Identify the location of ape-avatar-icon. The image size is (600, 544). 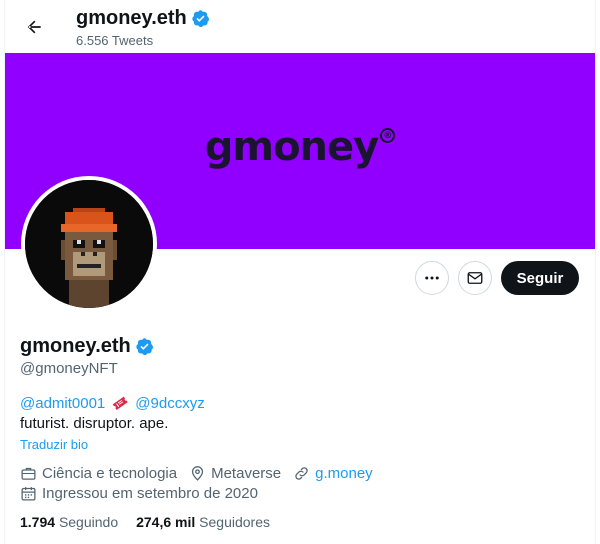
(89, 244).